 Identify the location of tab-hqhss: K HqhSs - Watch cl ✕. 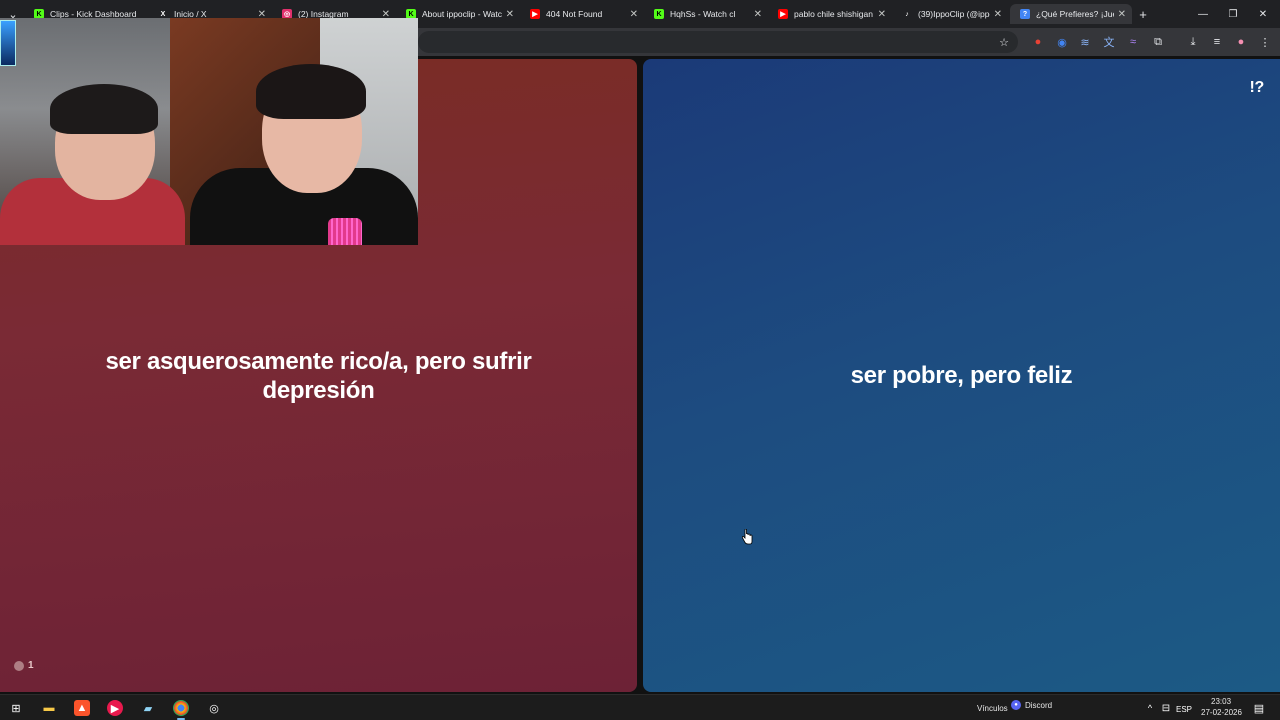
(706, 14).